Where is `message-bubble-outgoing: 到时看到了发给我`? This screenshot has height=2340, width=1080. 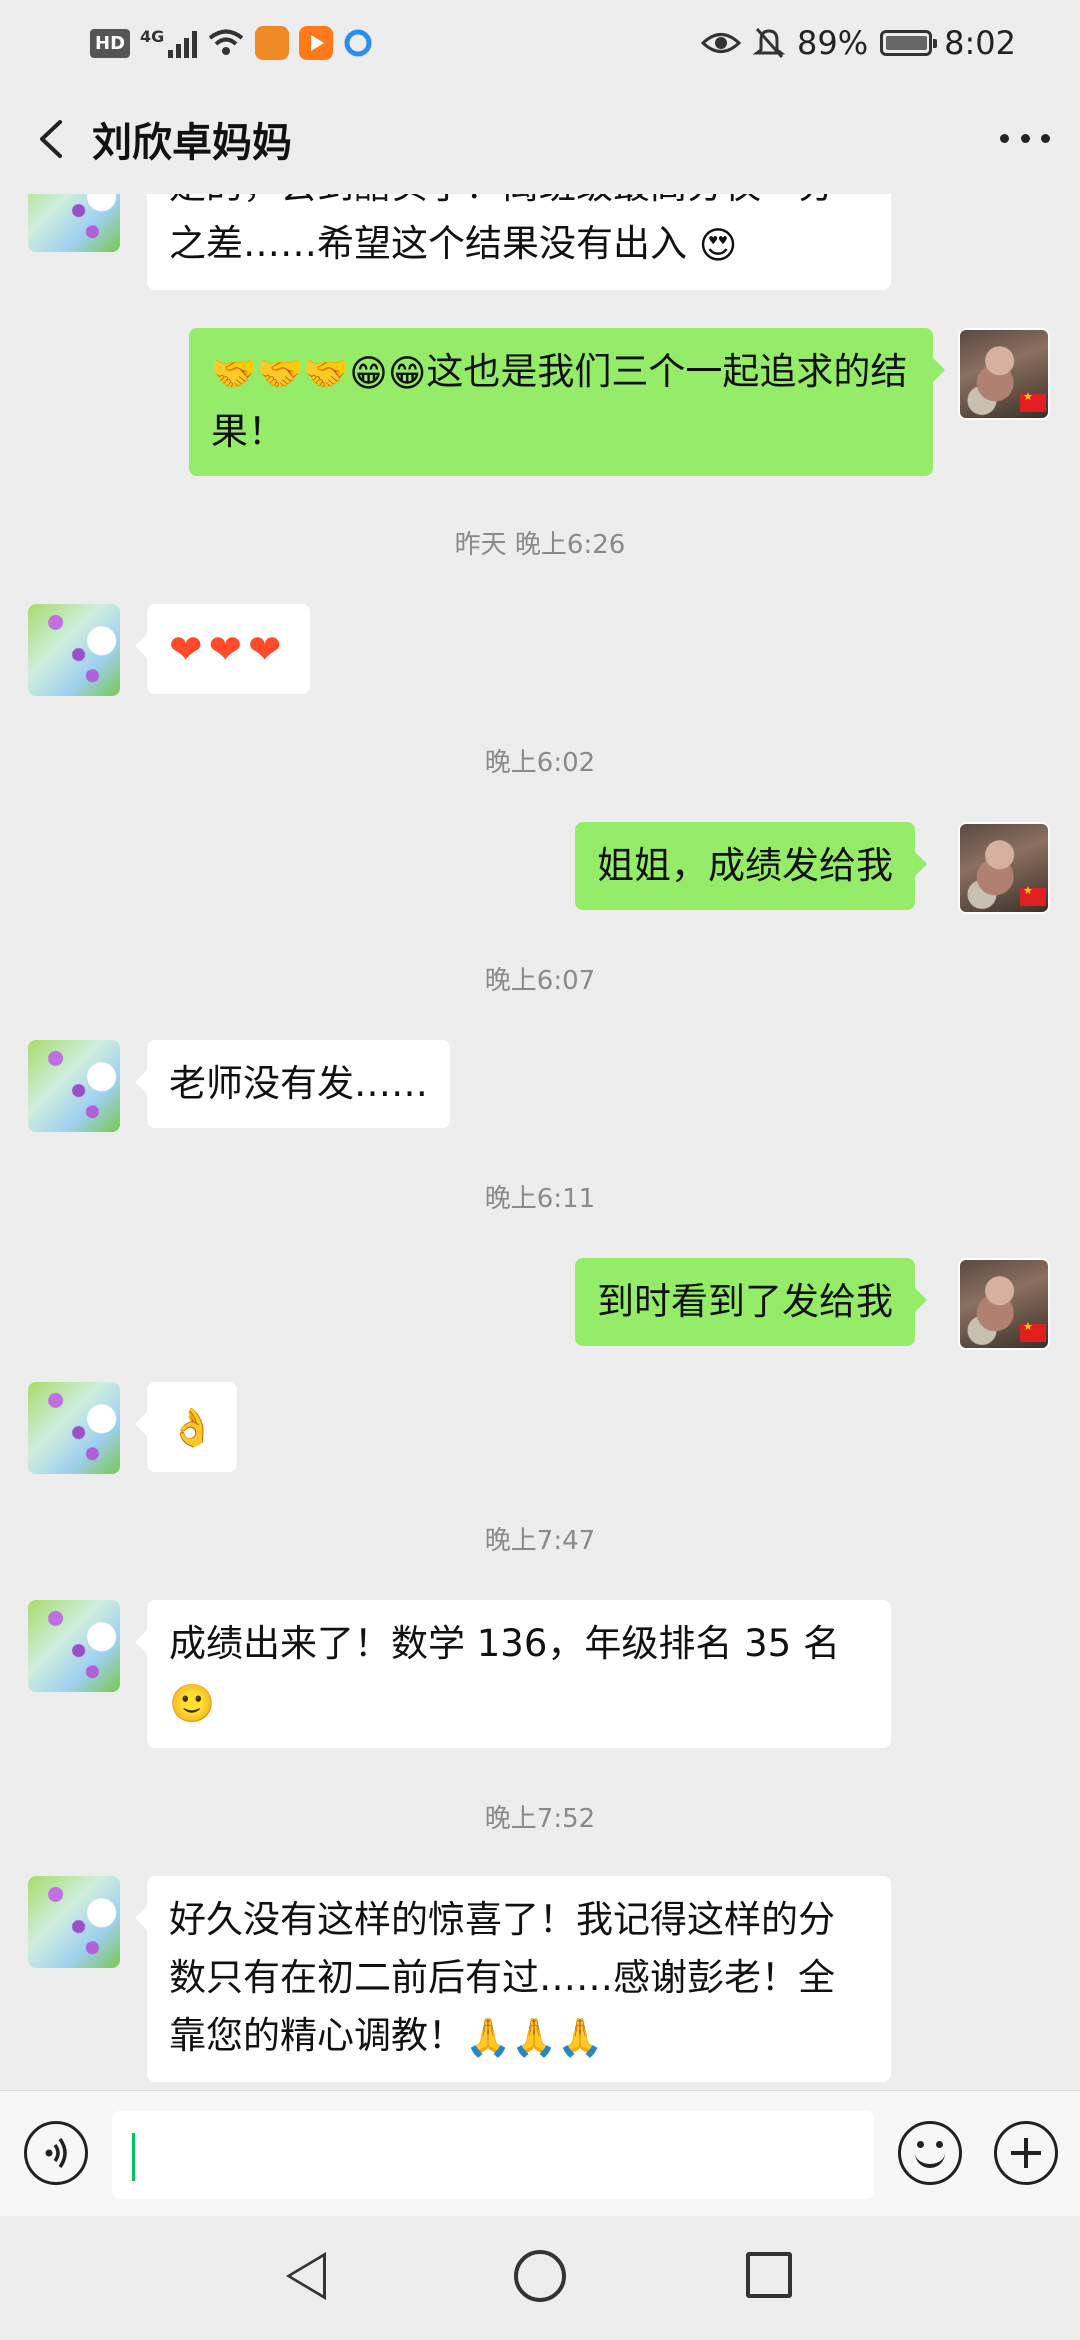
message-bubble-outgoing: 到时看到了发给我 is located at coordinates (751, 1302).